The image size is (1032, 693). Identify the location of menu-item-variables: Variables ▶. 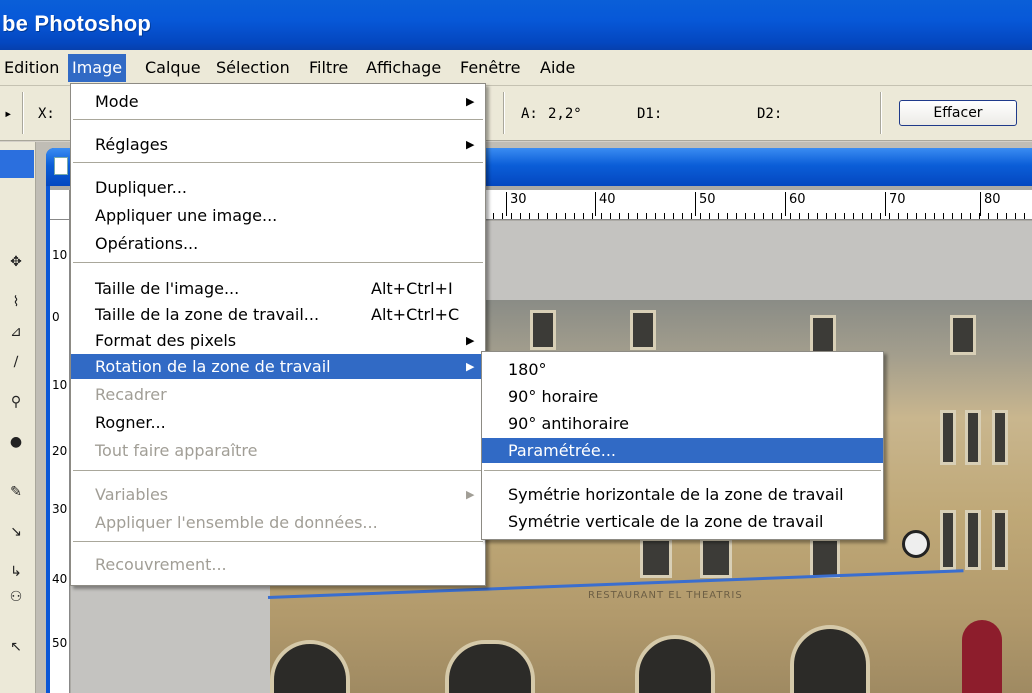
(278, 494).